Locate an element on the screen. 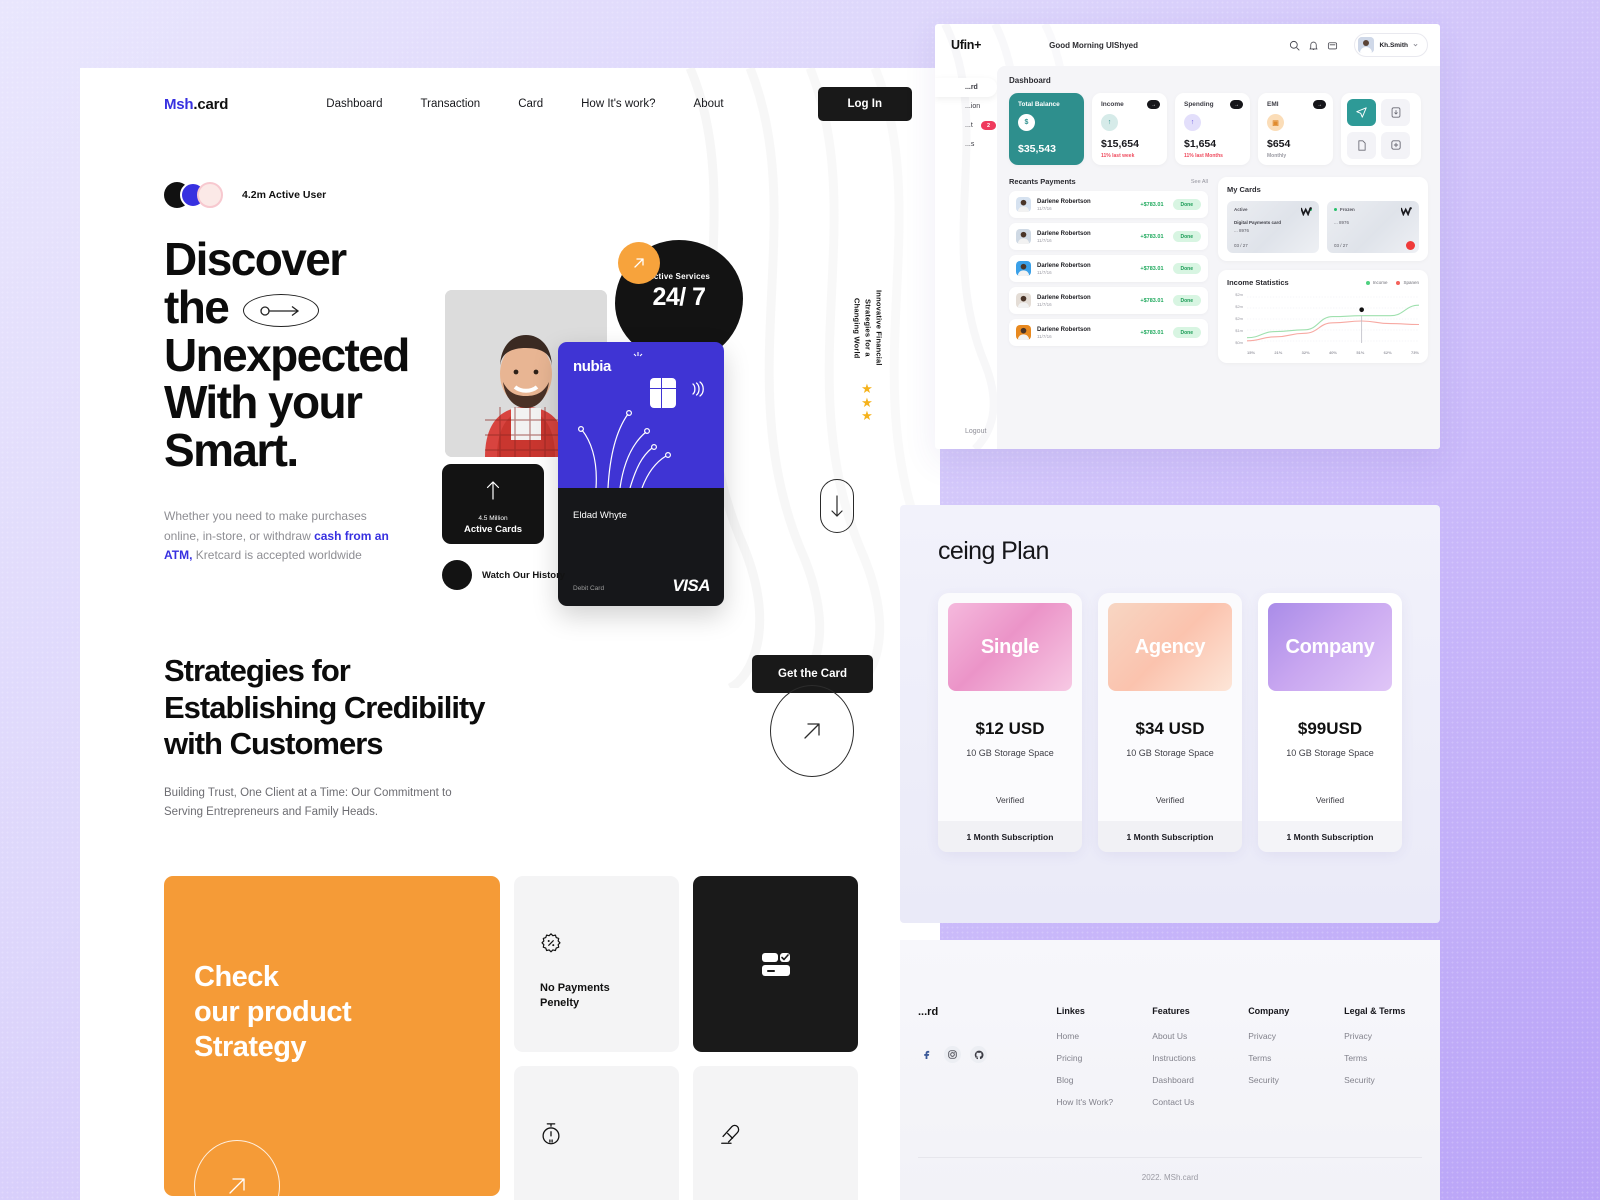 The image size is (1600, 1200). footer-link: About Us is located at coordinates (1200, 1036).